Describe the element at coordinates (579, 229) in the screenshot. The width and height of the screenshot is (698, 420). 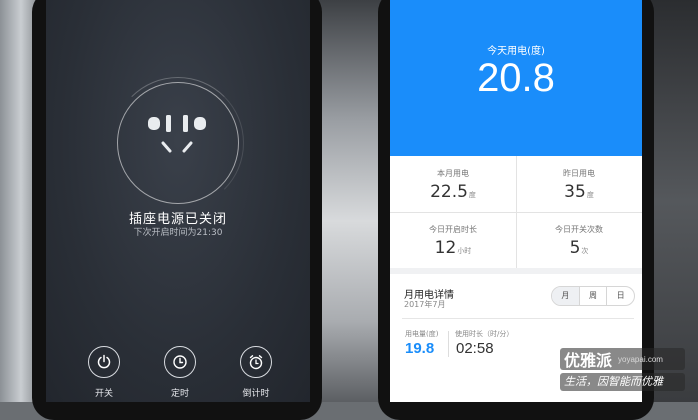
I see `stat-label: 今日开关次数` at that location.